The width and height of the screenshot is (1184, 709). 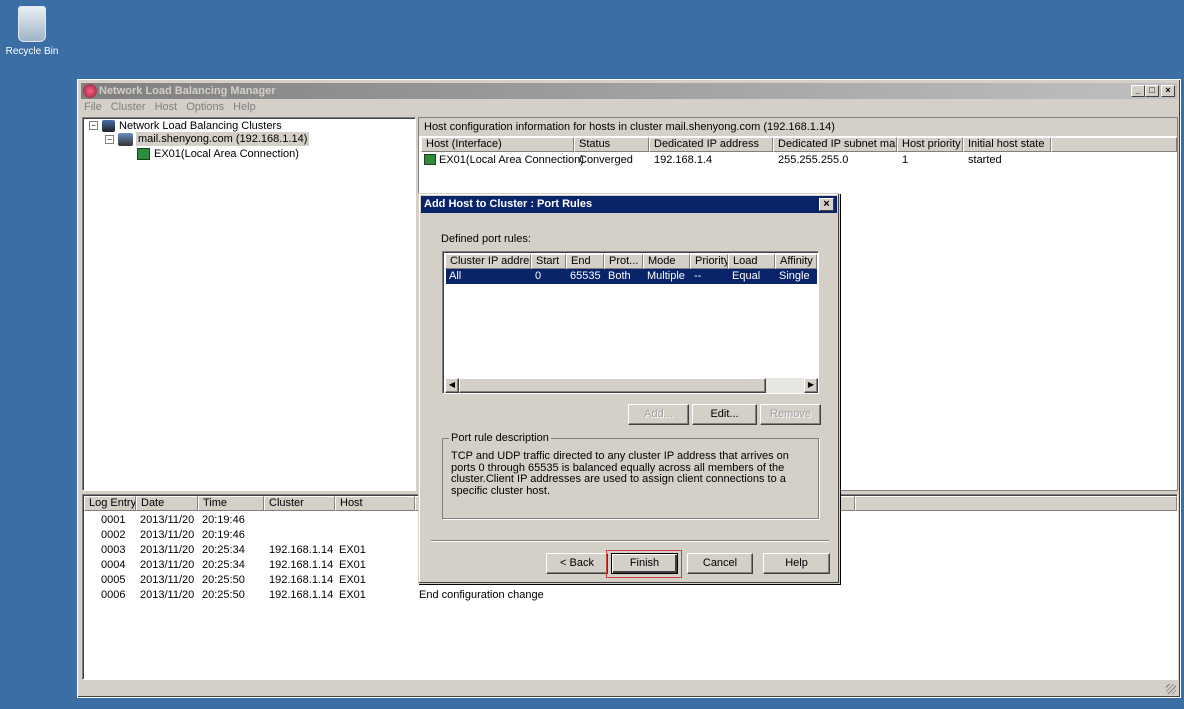 What do you see at coordinates (200, 126) in the screenshot?
I see `tree-root: Network Load Balancing Clusters` at bounding box center [200, 126].